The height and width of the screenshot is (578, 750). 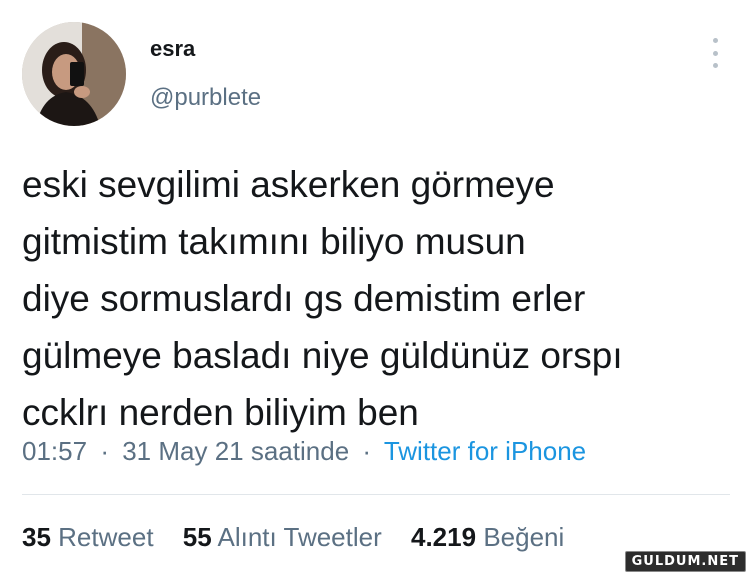 What do you see at coordinates (54, 451) in the screenshot?
I see `tweet-time: 01:57` at bounding box center [54, 451].